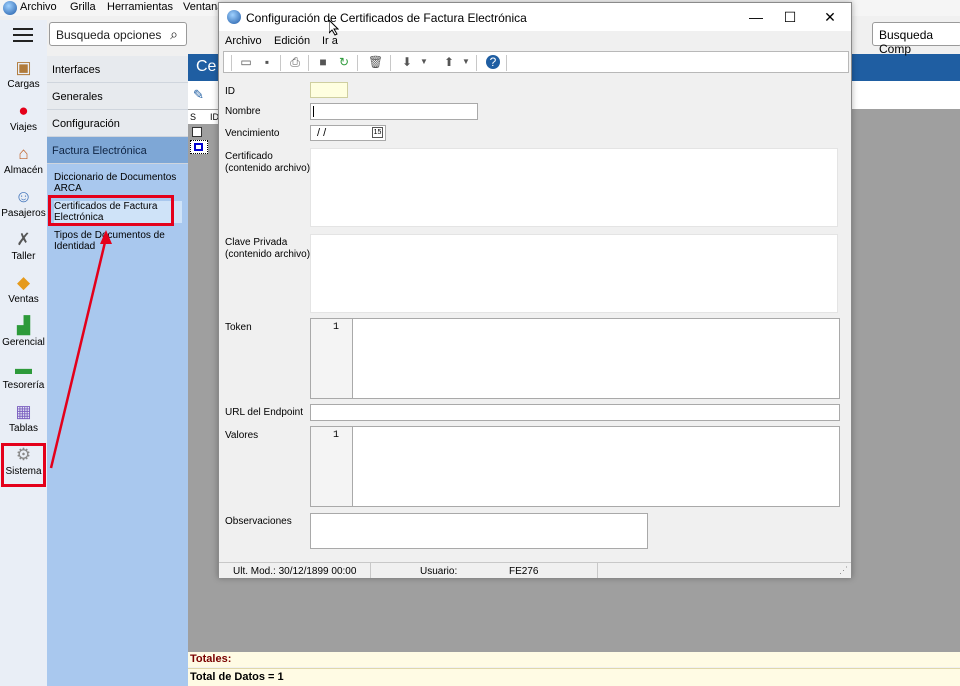  What do you see at coordinates (295, 62) in the screenshot?
I see `print-icon: ⎙` at bounding box center [295, 62].